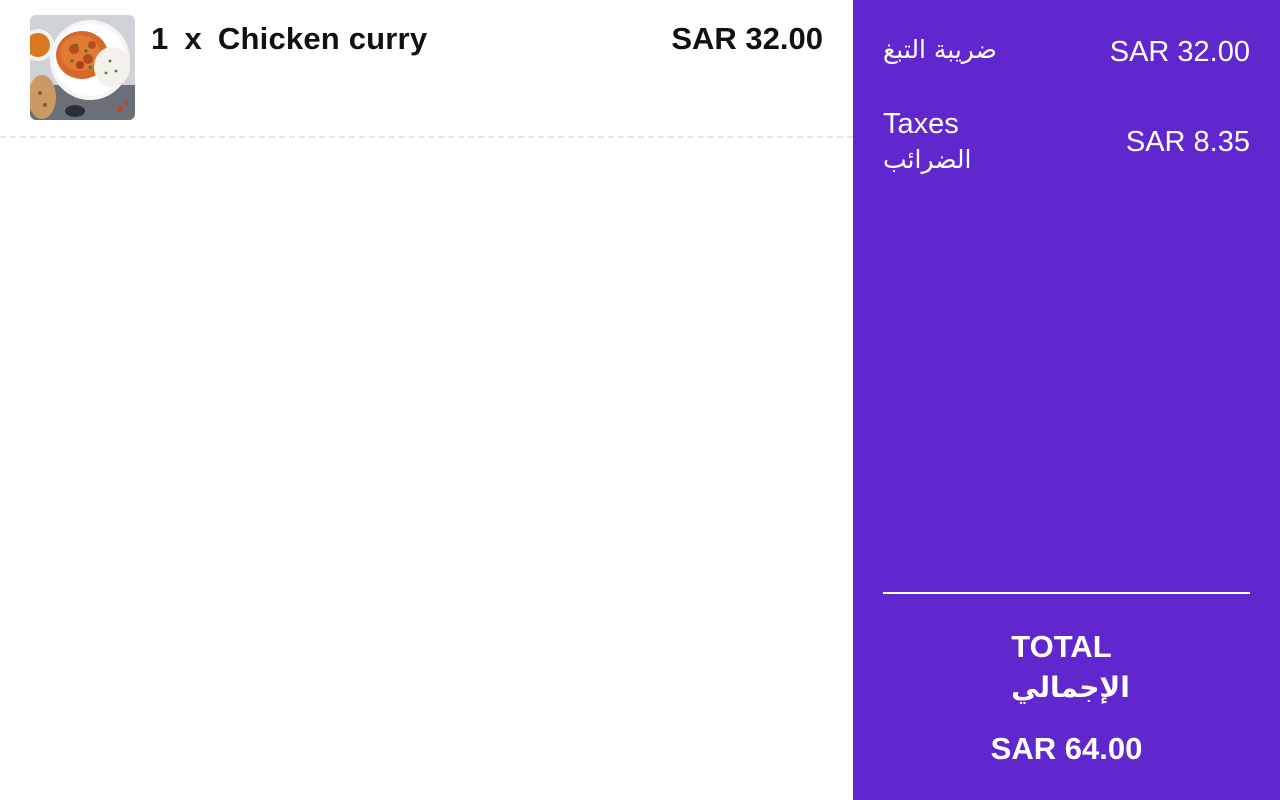 The width and height of the screenshot is (1280, 800). Describe the element at coordinates (82, 67) in the screenshot. I see `chicken-curry-photo` at that location.